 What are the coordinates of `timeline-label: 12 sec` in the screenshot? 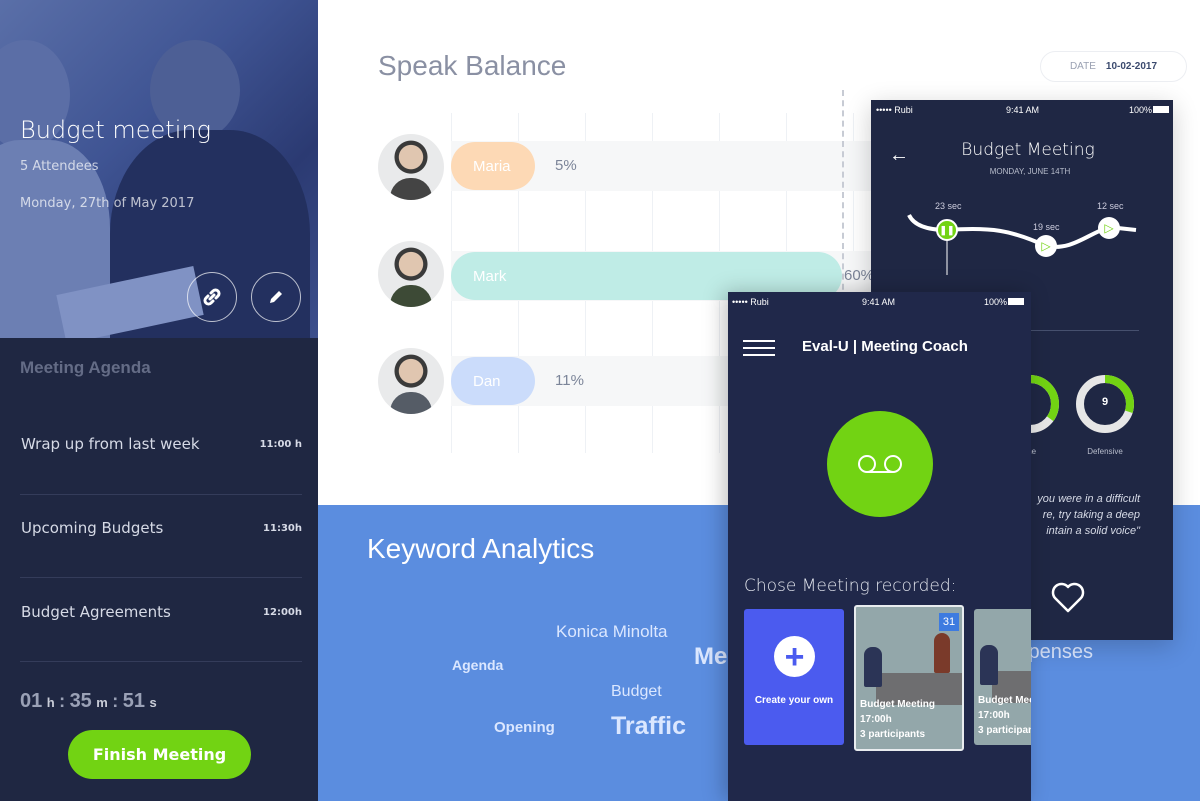 It's located at (1110, 206).